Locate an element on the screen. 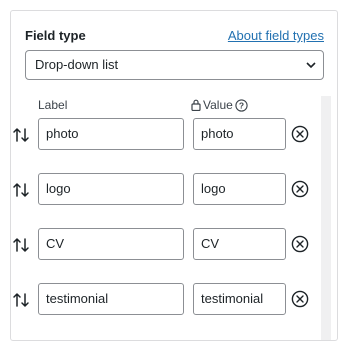  option-label-input: testimonial is located at coordinates (111, 299).